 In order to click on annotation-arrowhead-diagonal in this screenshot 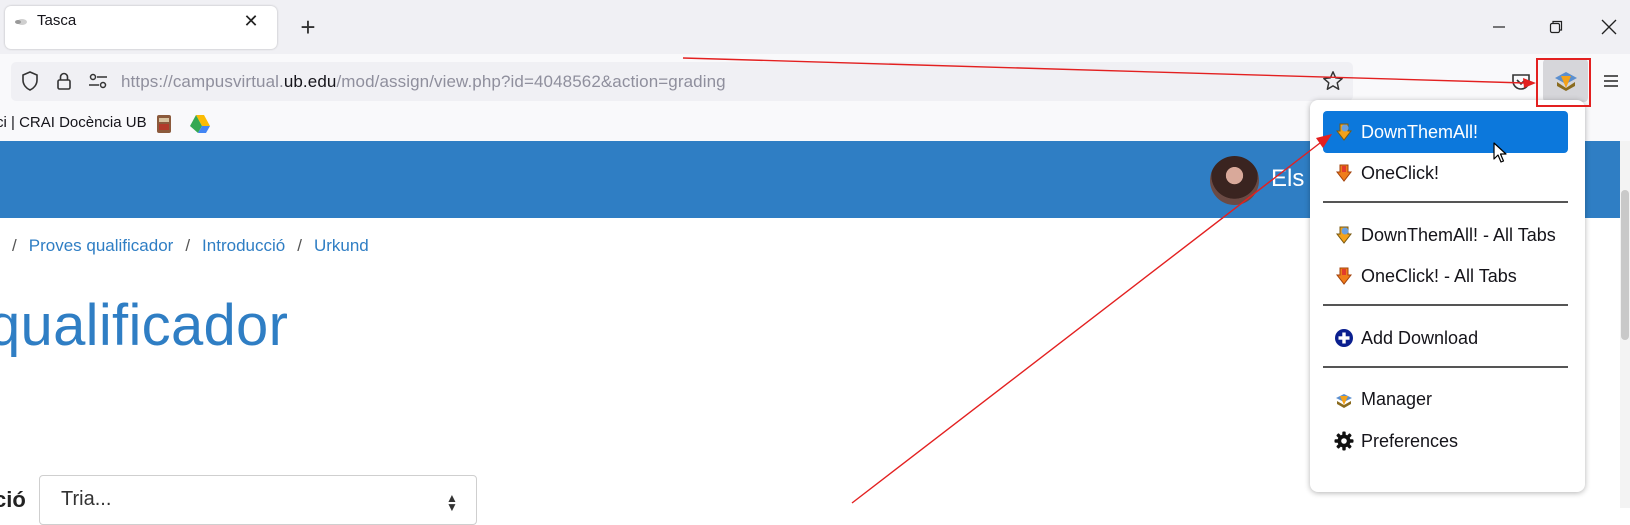, I will do `click(1324, 141)`.